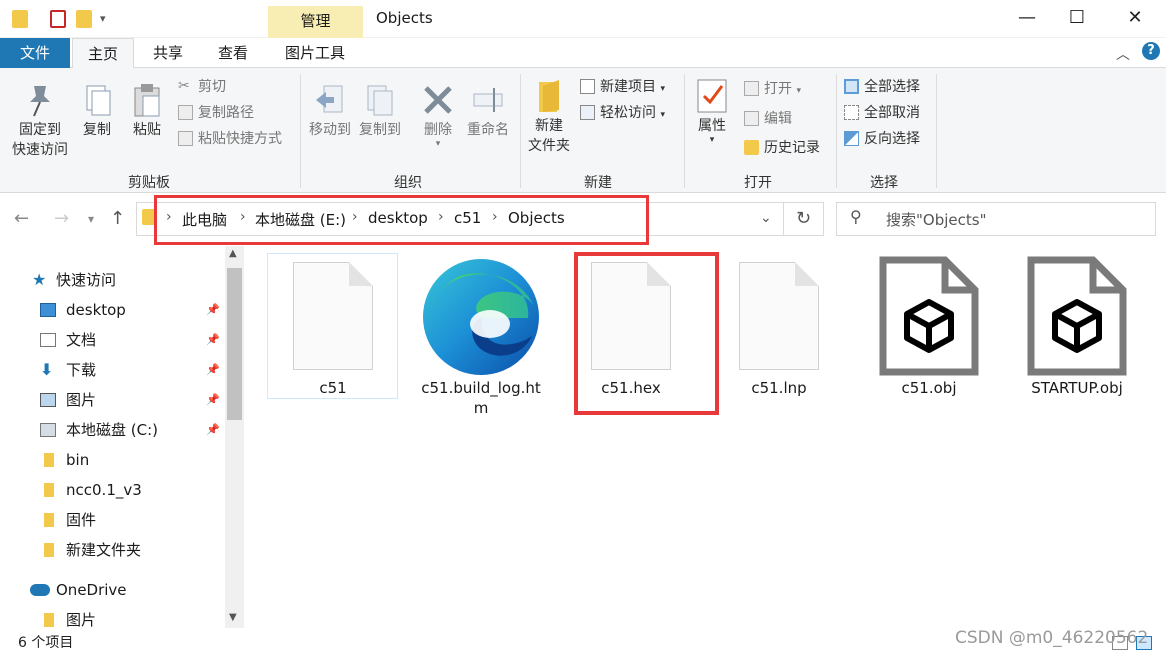  Describe the element at coordinates (212, 87) in the screenshot. I see `cut-label: 剪切` at that location.